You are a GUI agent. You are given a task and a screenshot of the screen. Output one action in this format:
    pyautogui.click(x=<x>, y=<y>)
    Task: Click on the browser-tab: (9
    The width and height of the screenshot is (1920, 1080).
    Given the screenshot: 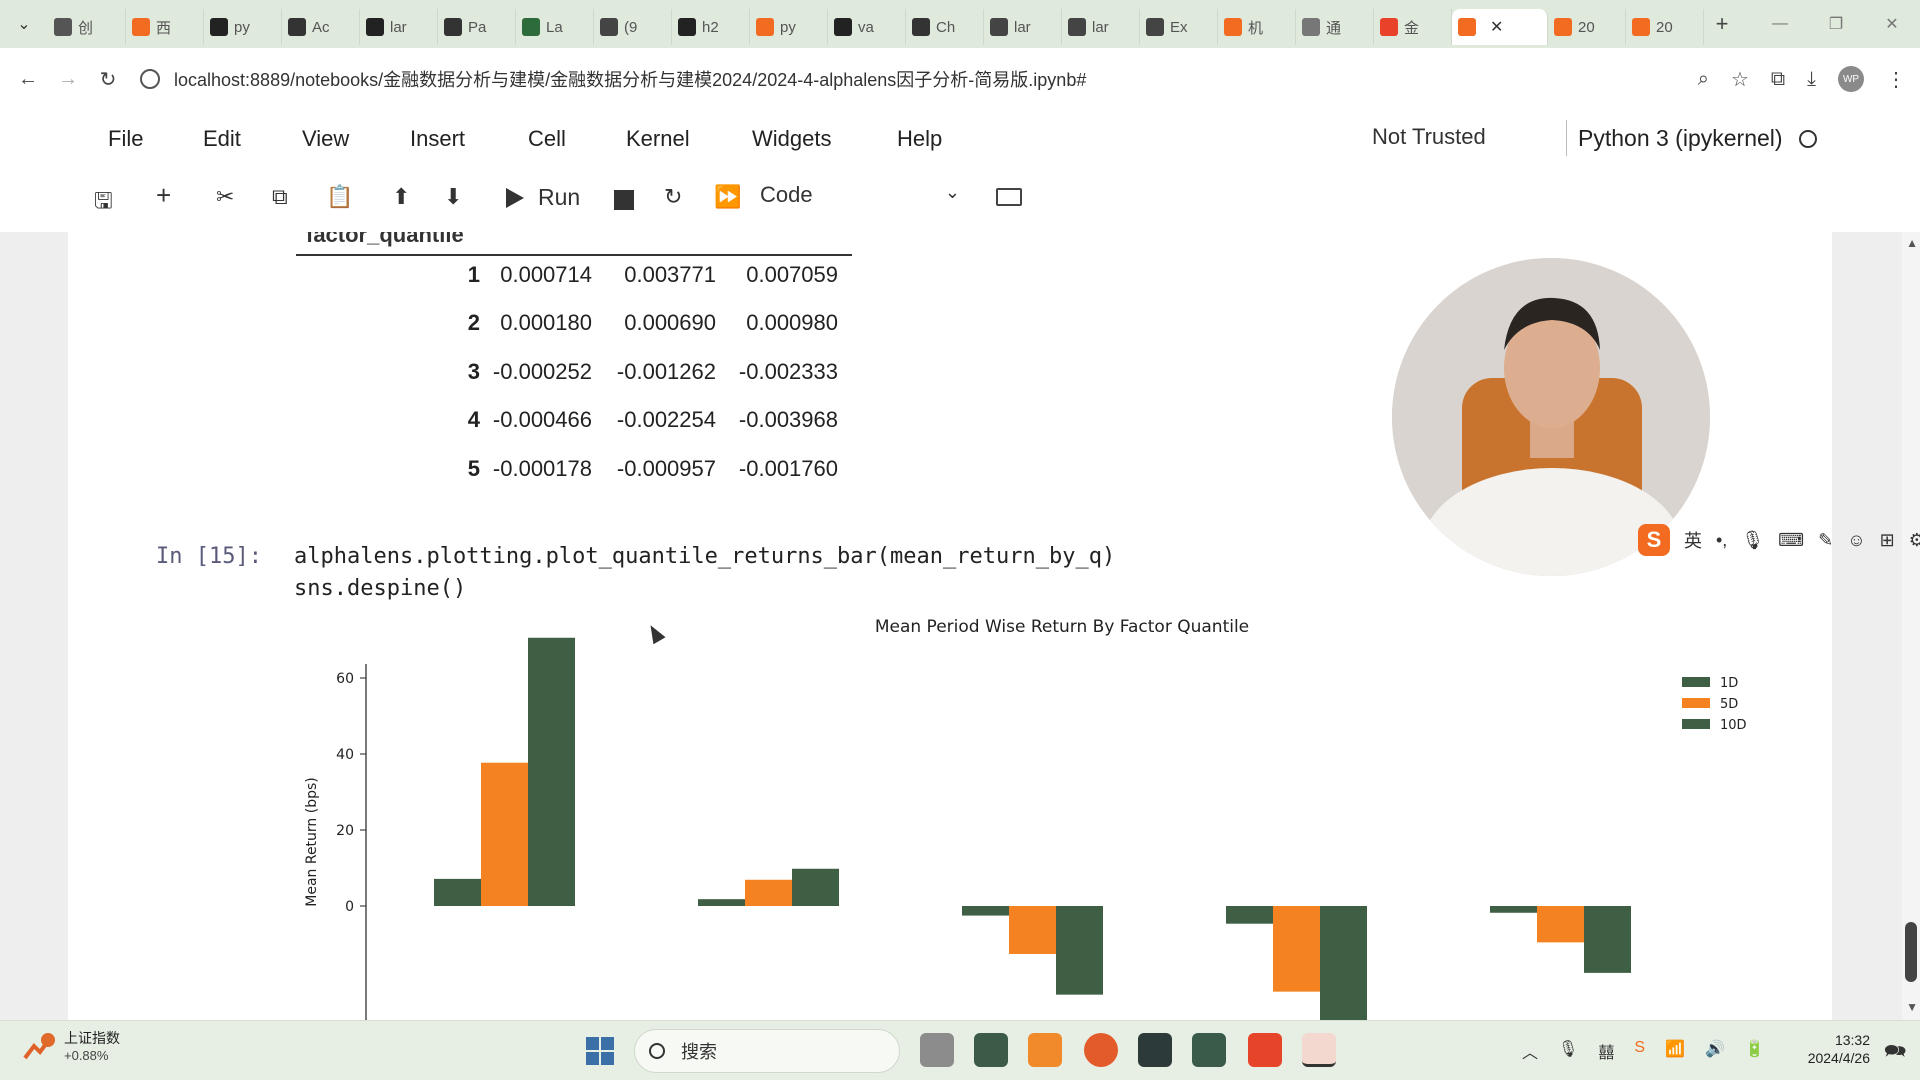 What is the action you would take?
    pyautogui.click(x=633, y=27)
    